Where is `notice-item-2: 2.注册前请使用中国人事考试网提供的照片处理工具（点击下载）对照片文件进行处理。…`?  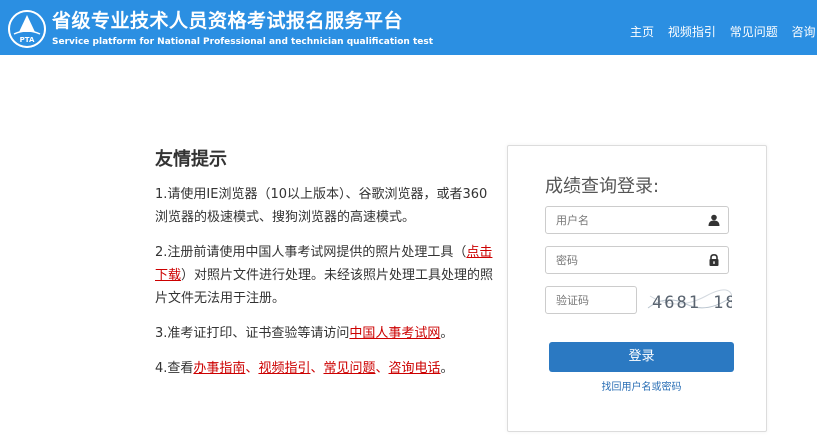 notice-item-2: 2.注册前请使用中国人事考试网提供的照片处理工具（点击下载）对照片文件进行处理。… is located at coordinates (325, 275).